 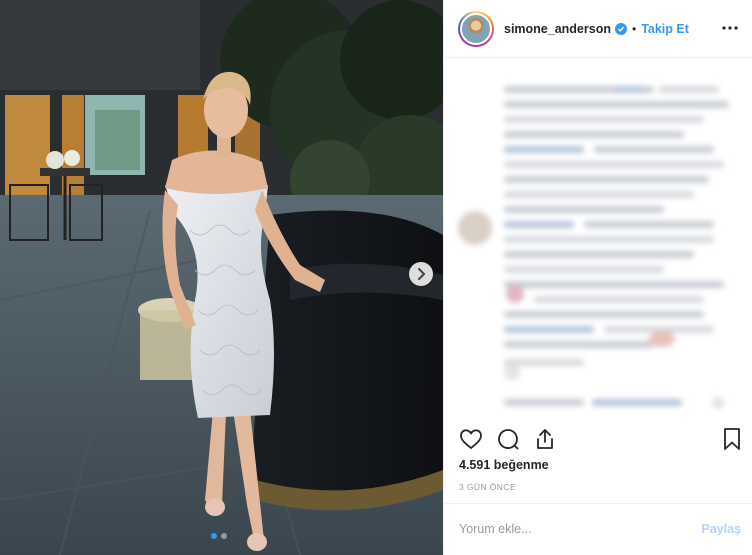 What do you see at coordinates (721, 529) in the screenshot?
I see `post-comment-button: Paylaş` at bounding box center [721, 529].